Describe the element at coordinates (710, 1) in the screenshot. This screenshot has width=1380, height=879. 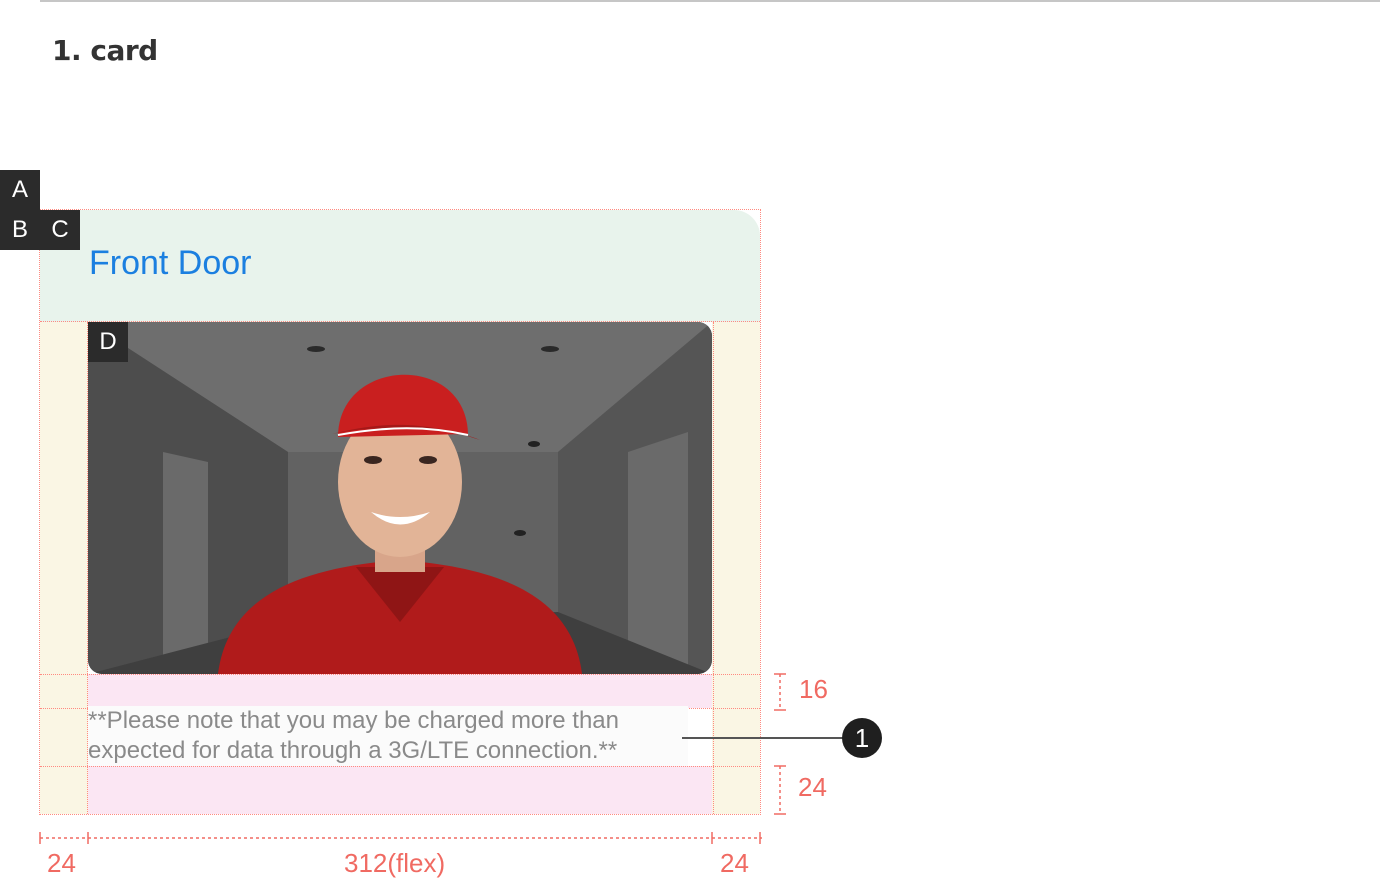
I see `top-divider` at that location.